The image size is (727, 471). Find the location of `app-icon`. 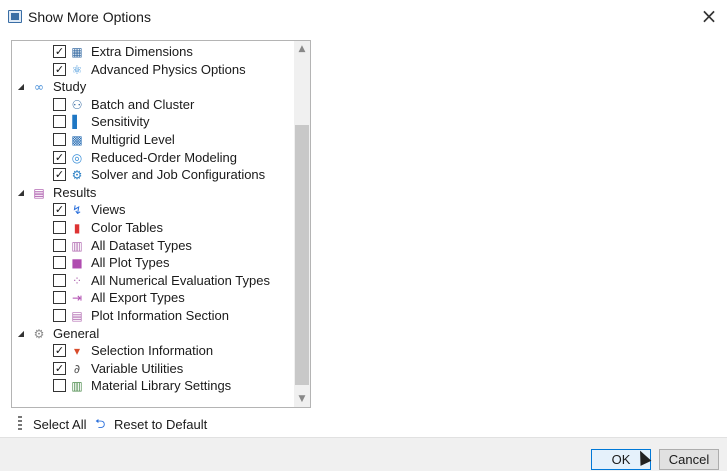

app-icon is located at coordinates (15, 16).